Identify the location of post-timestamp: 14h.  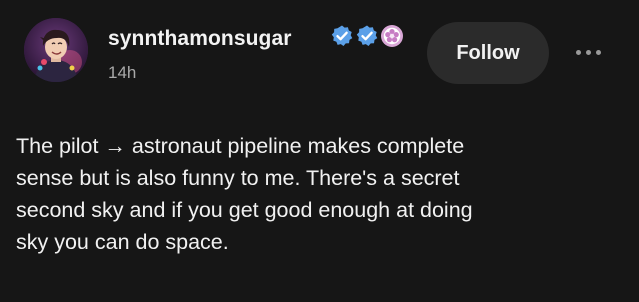
(122, 72).